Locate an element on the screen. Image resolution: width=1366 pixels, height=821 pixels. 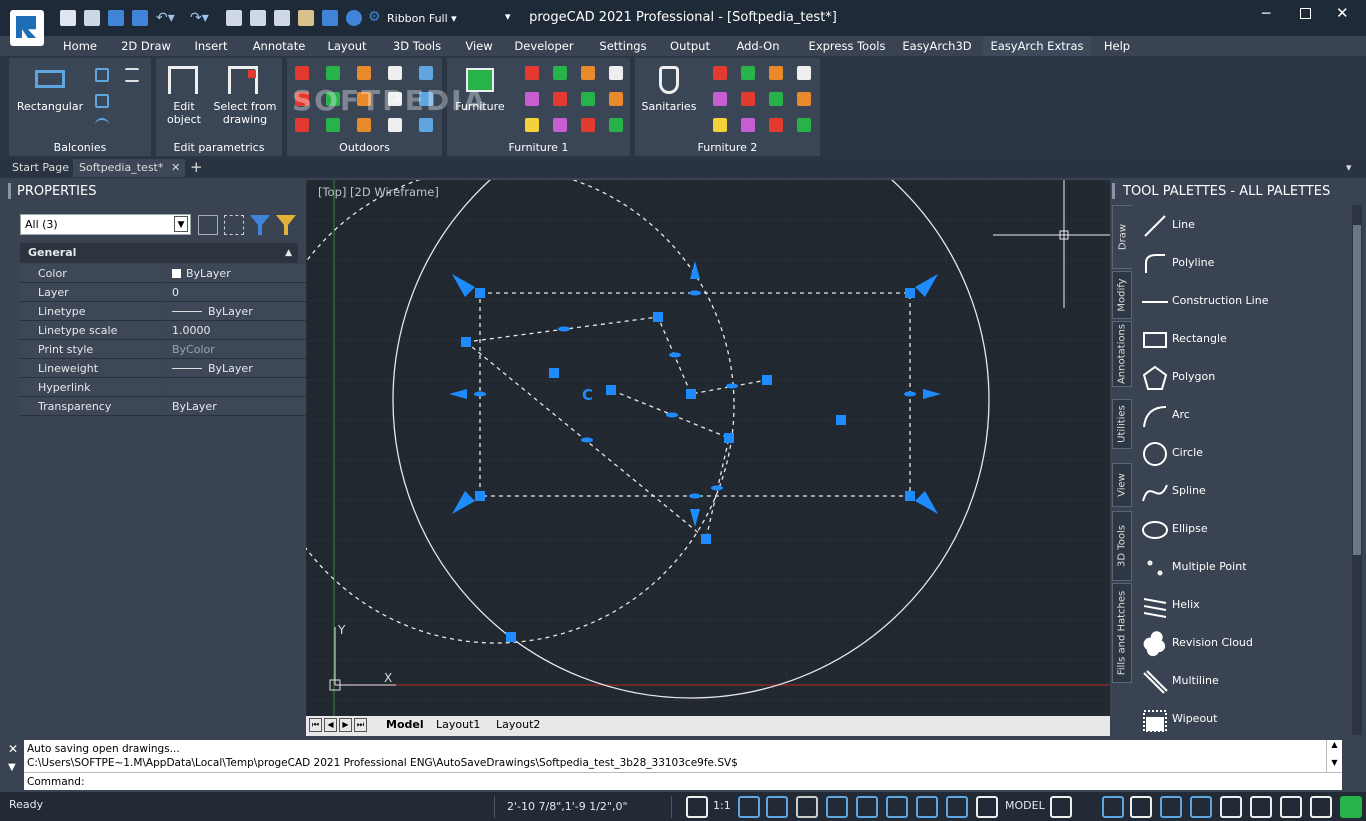
edit-object-icon is located at coordinates (183, 80).